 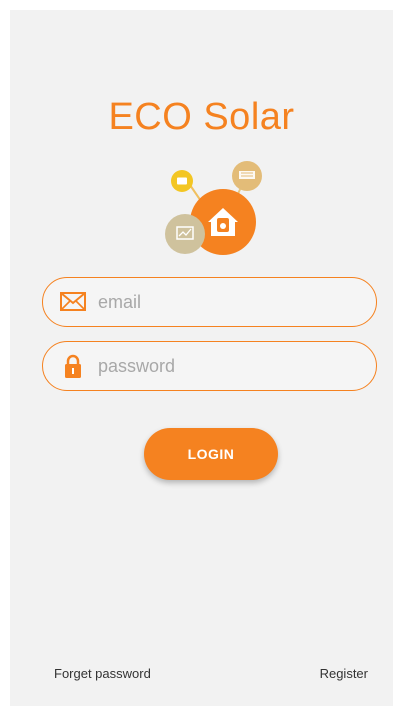 What do you see at coordinates (201, 117) in the screenshot?
I see `app-title: ECO Solar` at bounding box center [201, 117].